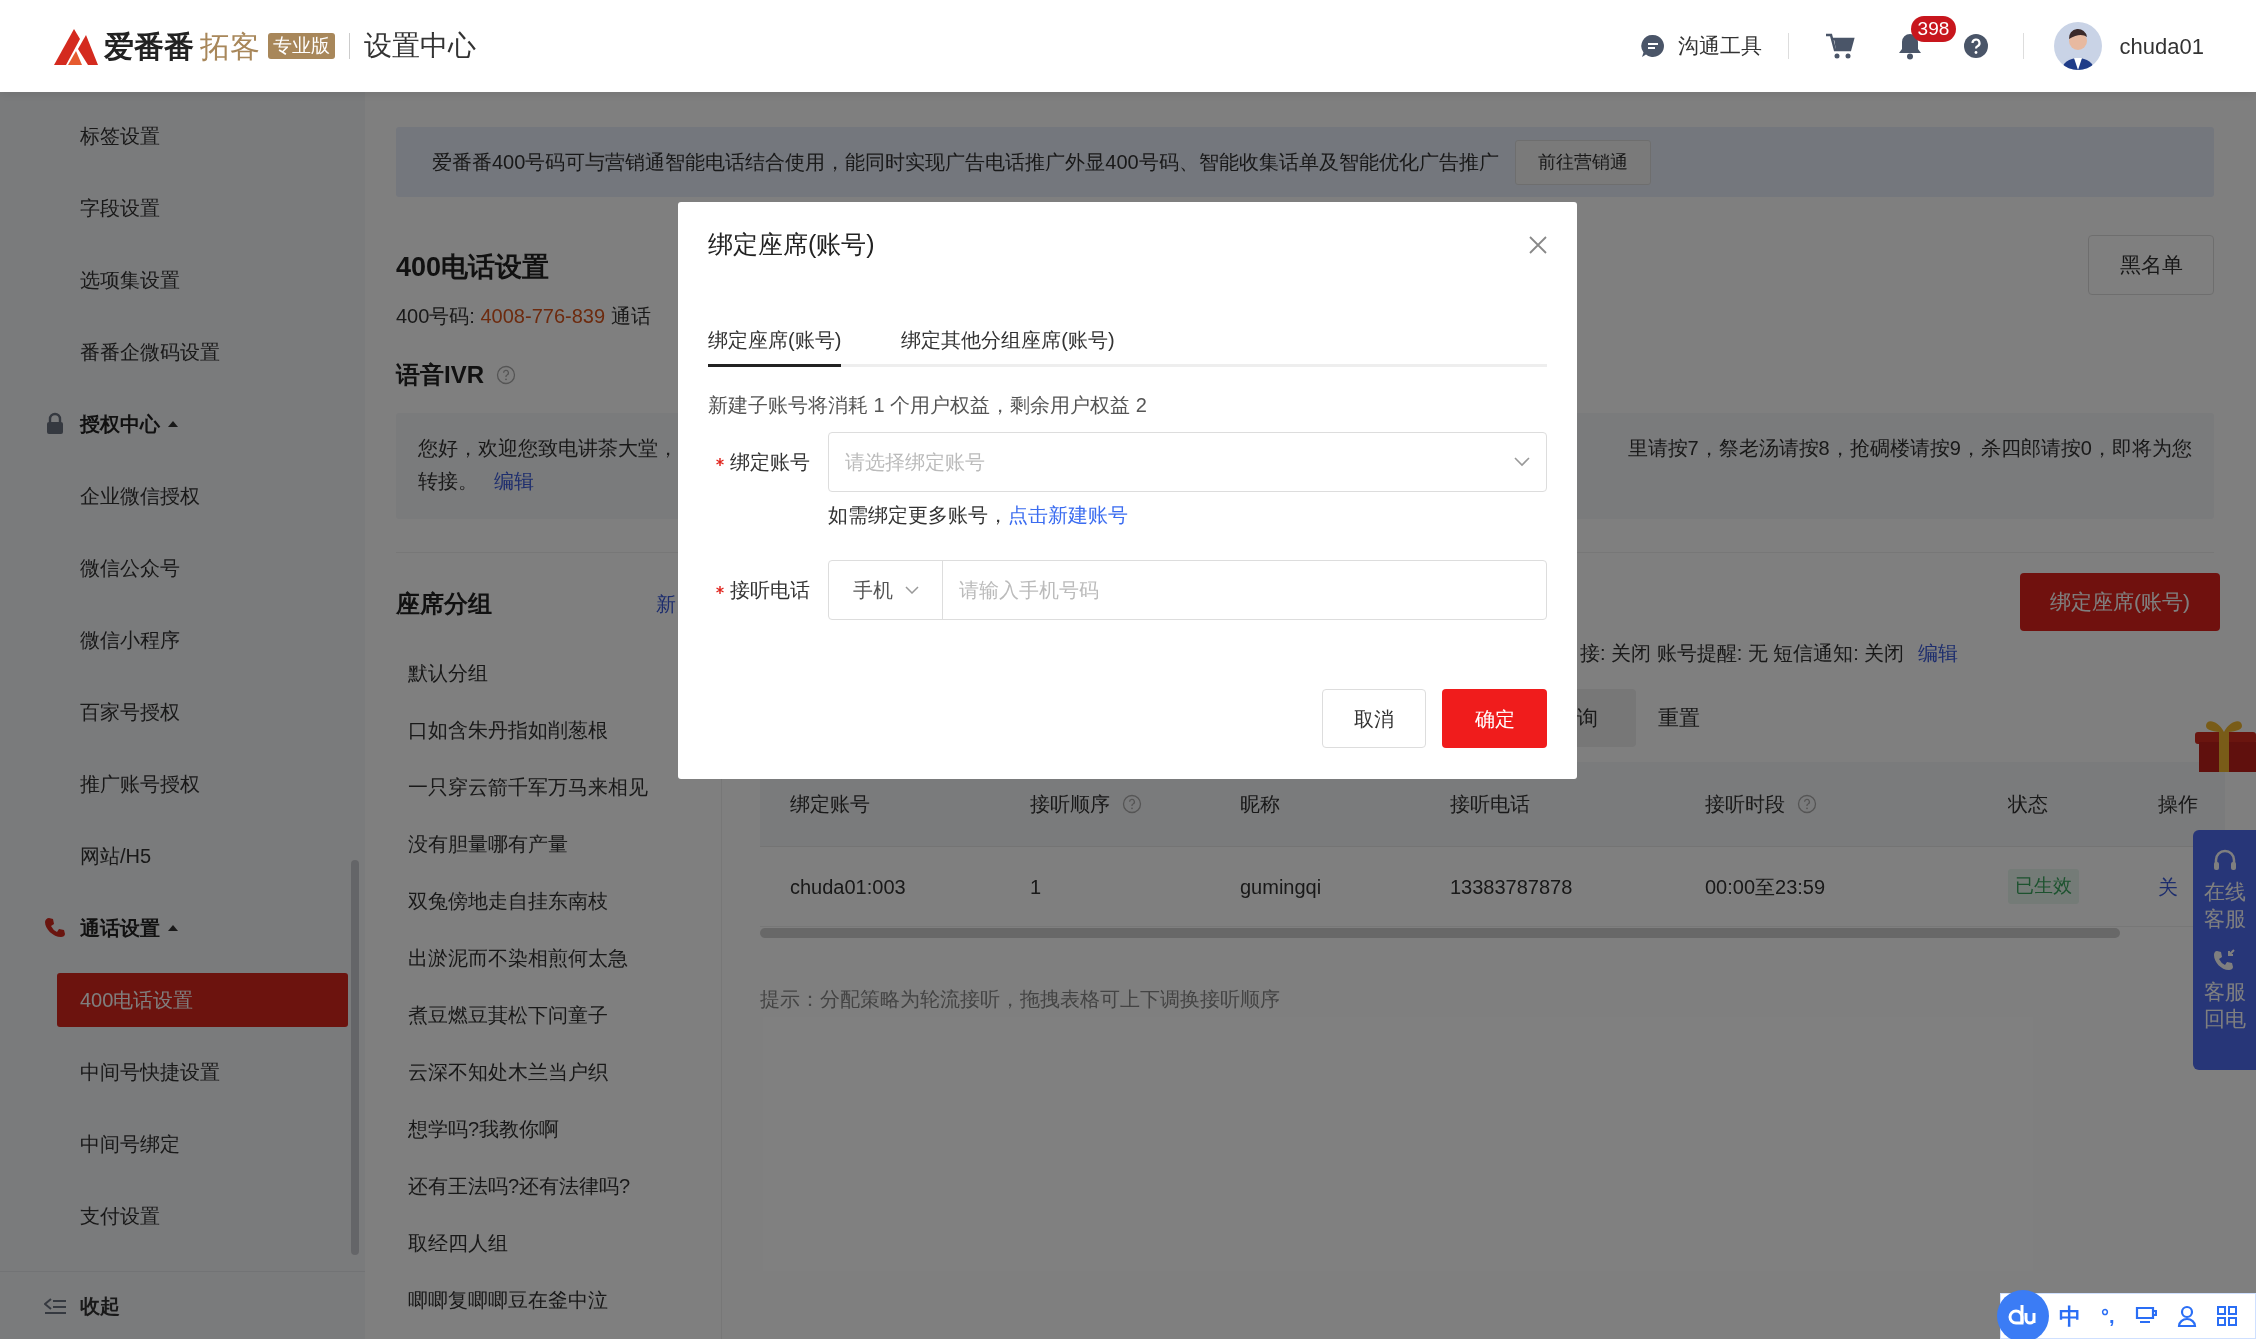 The height and width of the screenshot is (1339, 2256). I want to click on action-link: 关, so click(2168, 886).